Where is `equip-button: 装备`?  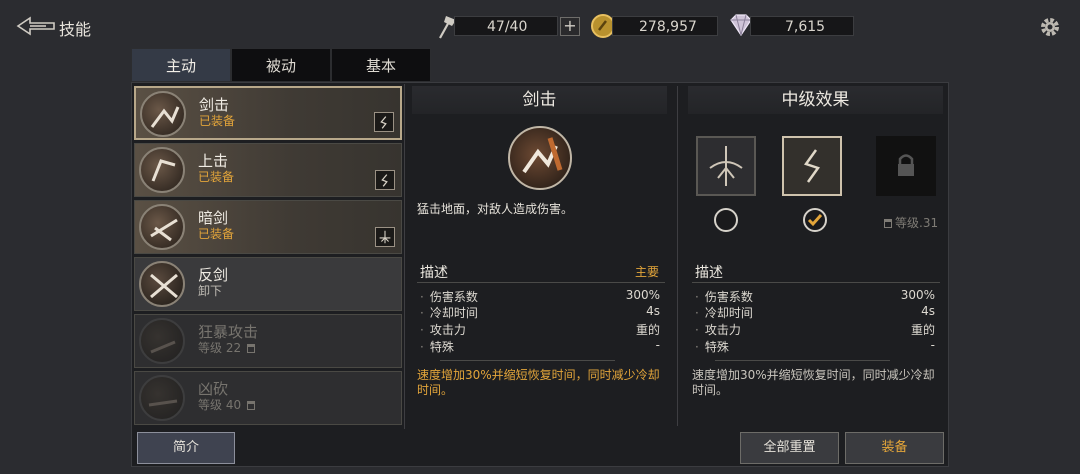 equip-button: 装备 is located at coordinates (894, 448).